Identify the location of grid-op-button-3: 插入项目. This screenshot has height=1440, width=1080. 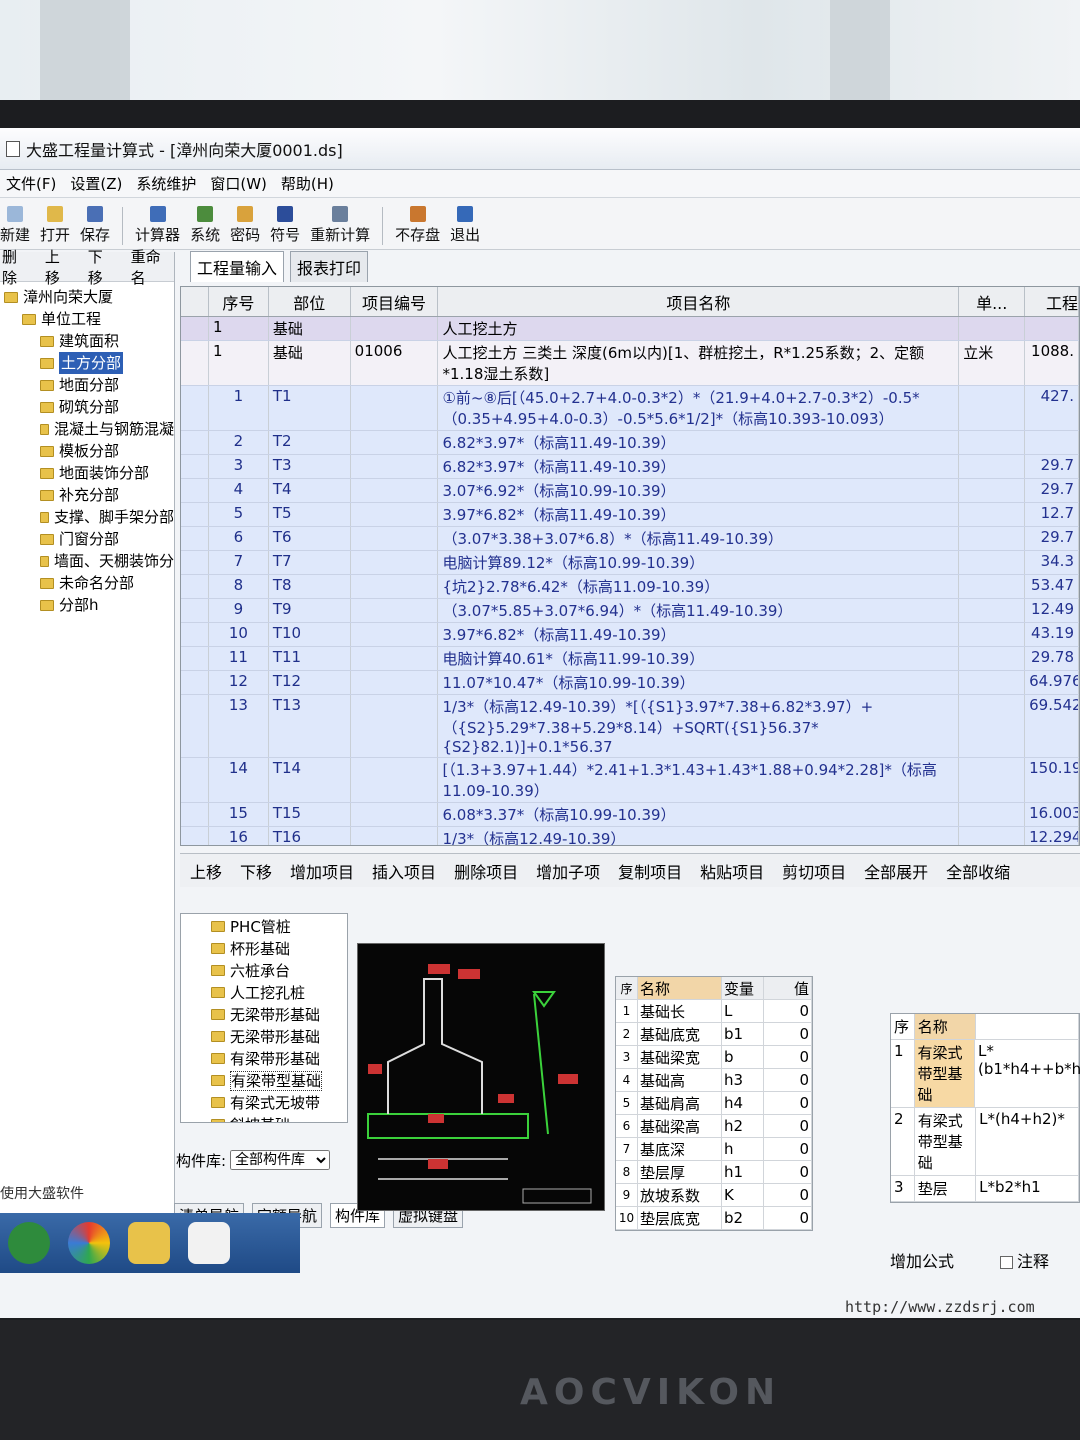
(404, 871).